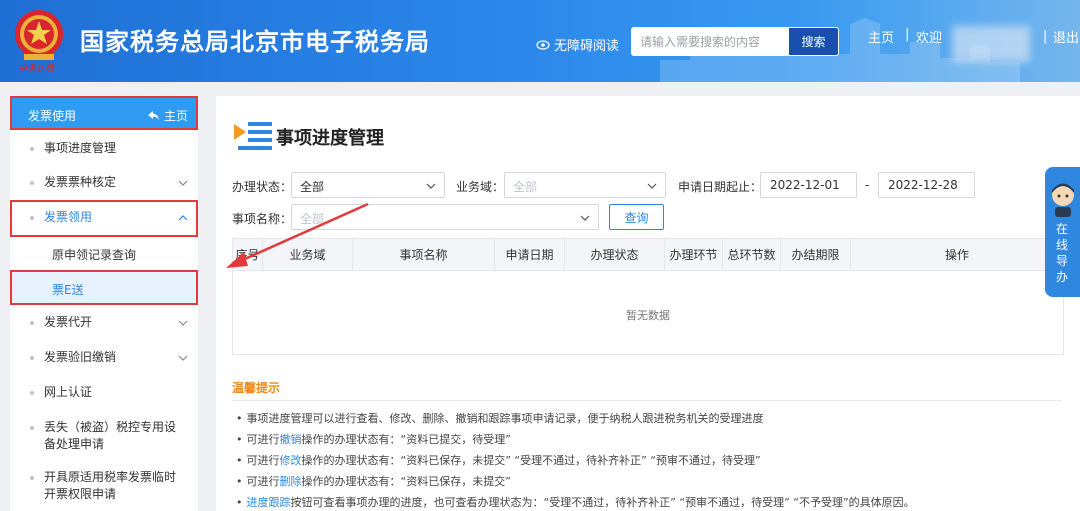  What do you see at coordinates (373, 481) in the screenshot?
I see `tip-line: • 可进行删除操作的办理状态有：“资料已保存，未提交”` at bounding box center [373, 481].